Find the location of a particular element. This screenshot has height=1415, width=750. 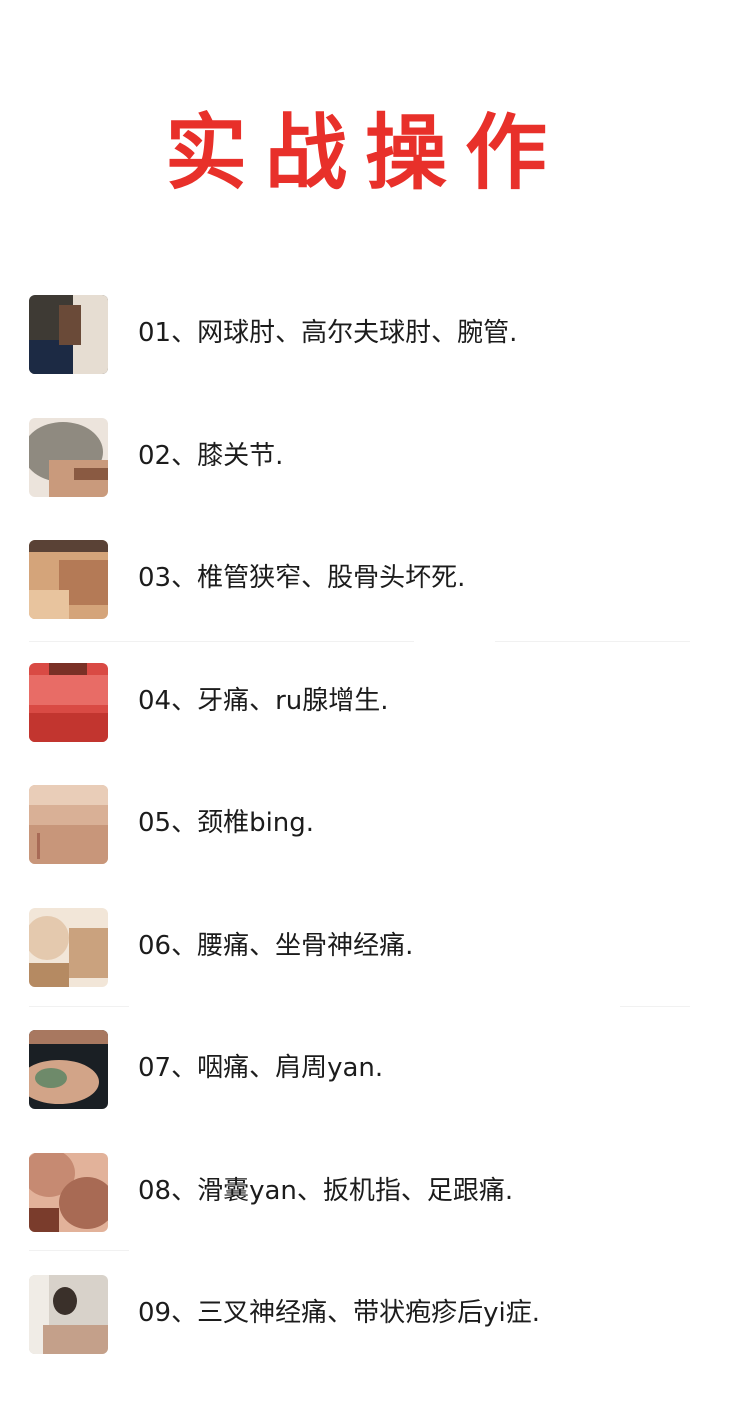

item-label: 07、咽痛、肩周yan. is located at coordinates (261, 1068).